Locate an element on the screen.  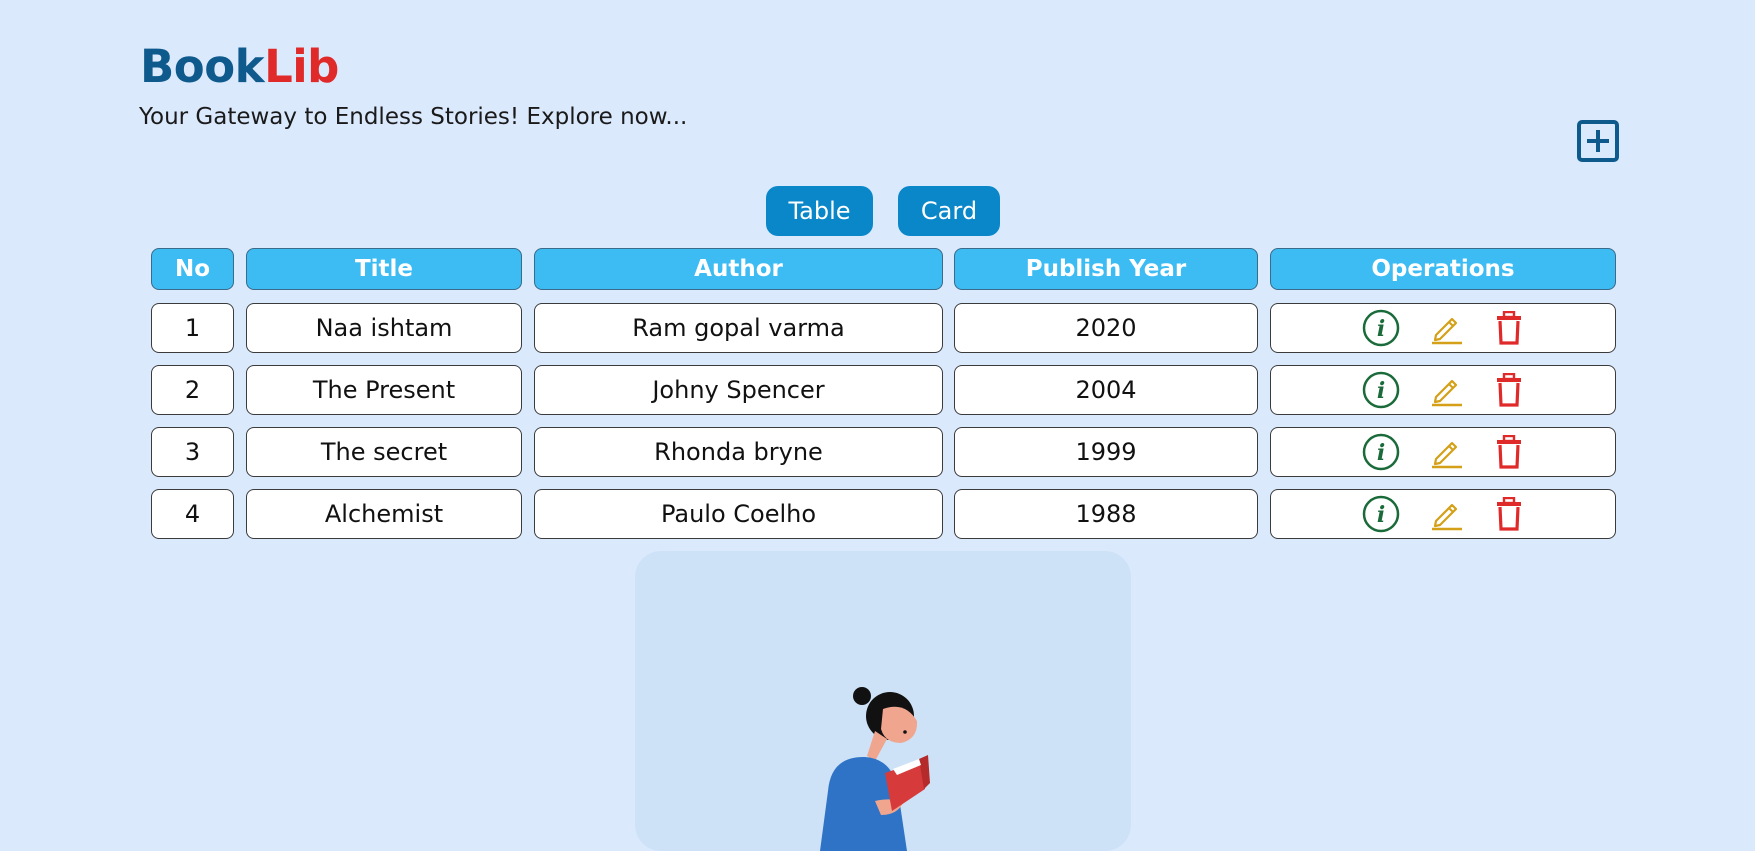
table-view-button: Table is located at coordinates (819, 211).